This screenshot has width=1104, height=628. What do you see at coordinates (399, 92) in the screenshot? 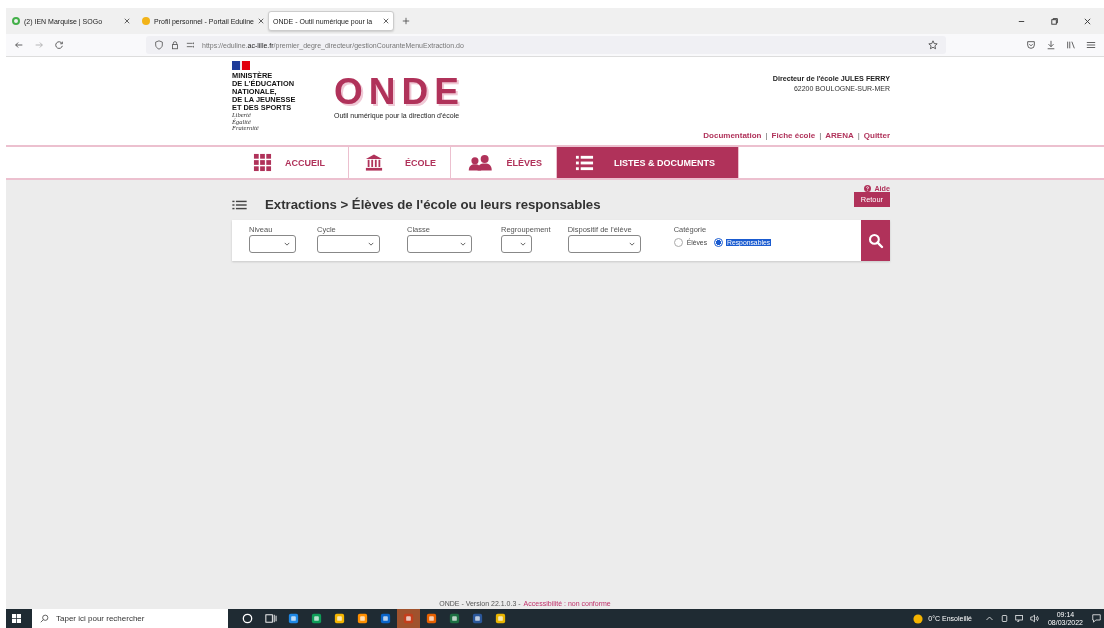
I see `onde-logo: ONDE` at bounding box center [399, 92].